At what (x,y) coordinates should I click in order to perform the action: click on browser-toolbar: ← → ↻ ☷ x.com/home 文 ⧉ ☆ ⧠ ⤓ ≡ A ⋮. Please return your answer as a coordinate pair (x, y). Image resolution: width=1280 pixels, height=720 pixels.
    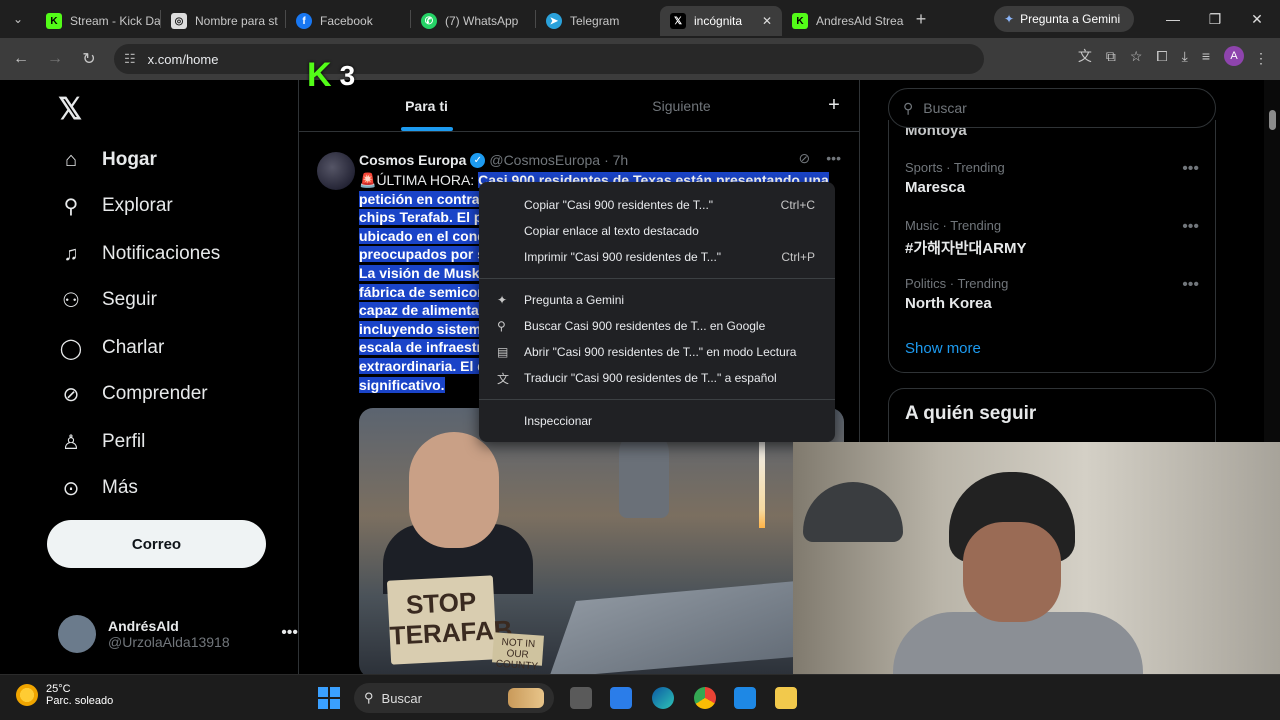
    Looking at the image, I should click on (640, 59).